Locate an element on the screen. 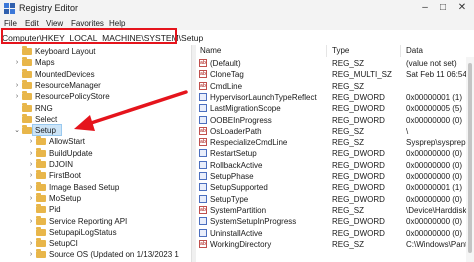  tree-item-label: Image Based Setup is located at coordinates (84, 187).